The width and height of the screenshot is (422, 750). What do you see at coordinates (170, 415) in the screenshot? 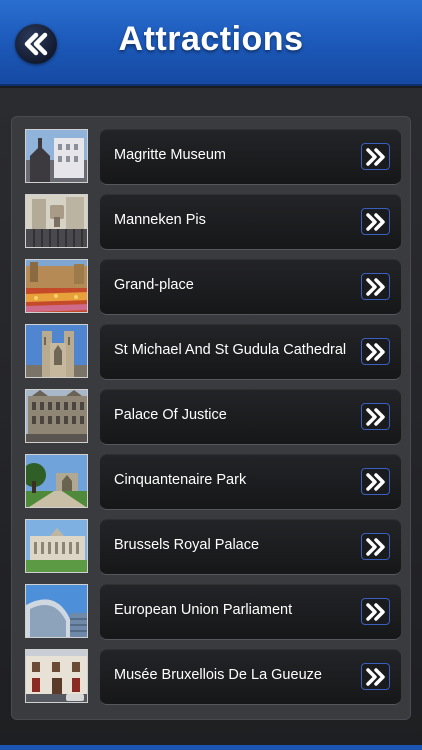
I see `attraction-label: Palace Of Justice` at bounding box center [170, 415].